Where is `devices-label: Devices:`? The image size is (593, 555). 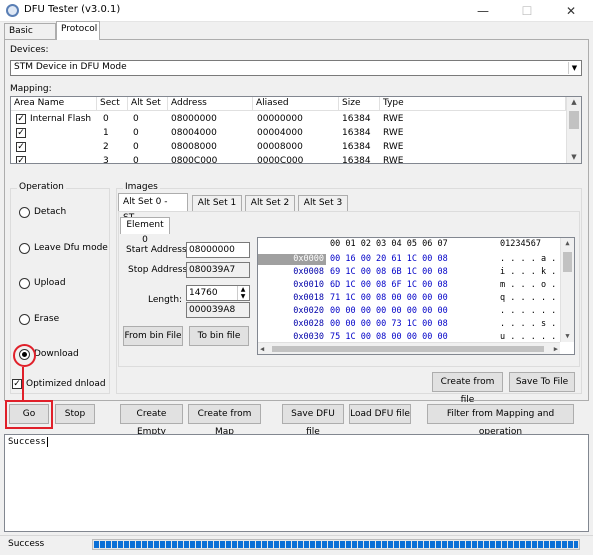
devices-label: Devices: is located at coordinates (29, 50).